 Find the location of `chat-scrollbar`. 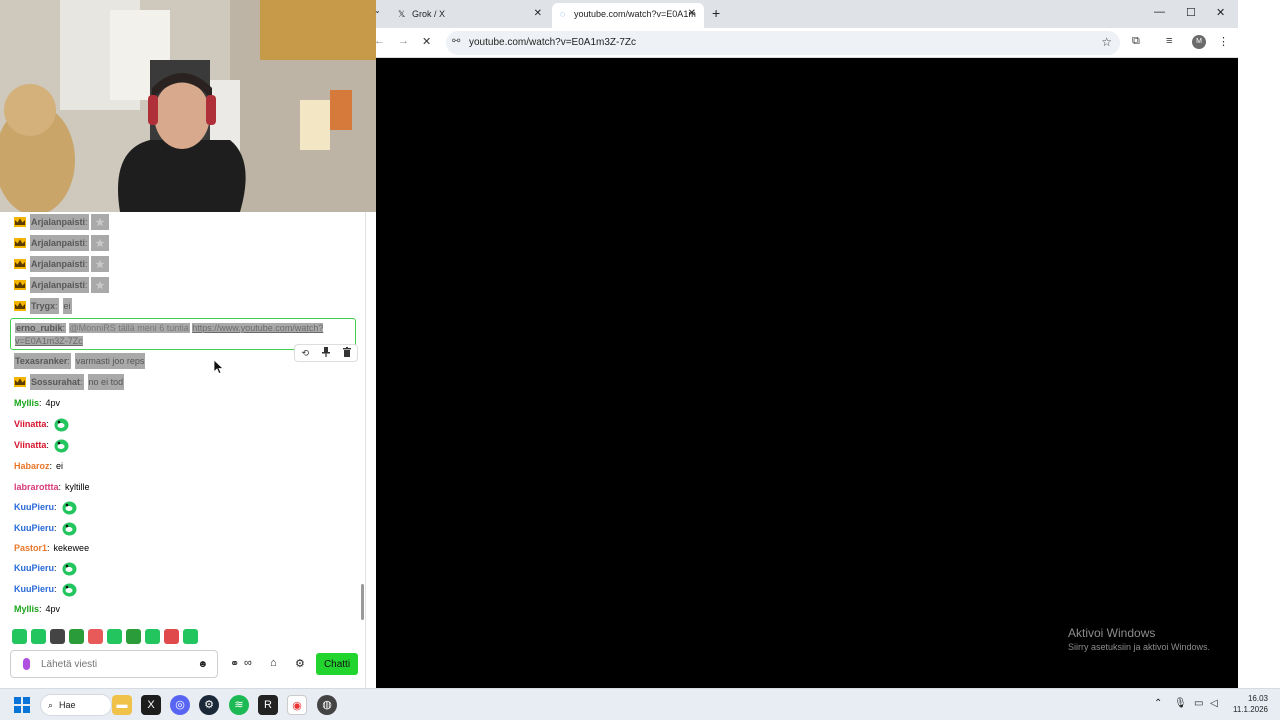

chat-scrollbar is located at coordinates (362, 602).